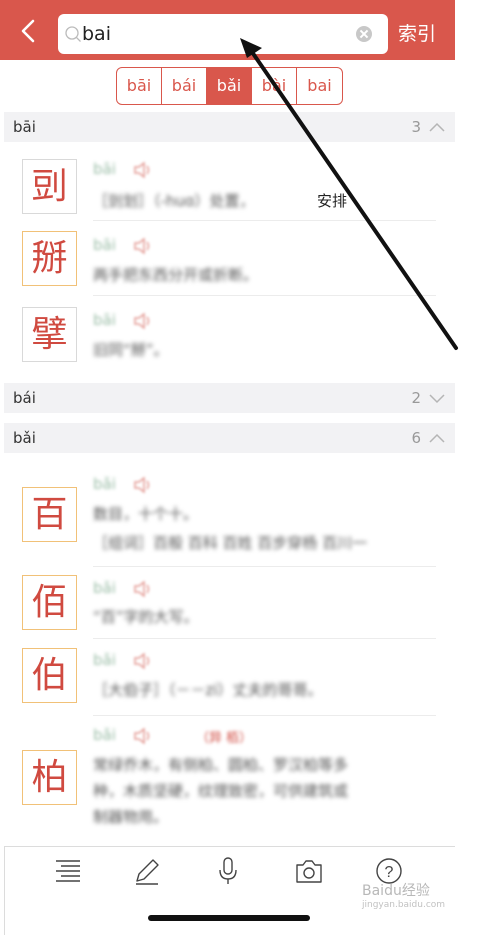 The width and height of the screenshot is (478, 936). What do you see at coordinates (221, 791) in the screenshot?
I see `entry-definition: 种，木质坚硬，纹理致密，可供建筑或` at bounding box center [221, 791].